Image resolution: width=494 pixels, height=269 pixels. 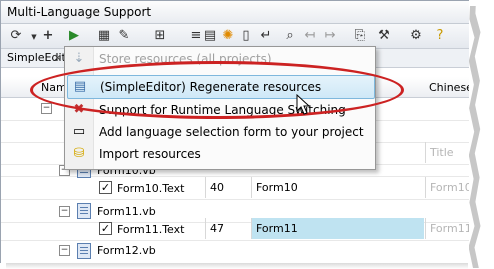 What do you see at coordinates (210, 36) in the screenshot?
I see `table-icon: ▤` at bounding box center [210, 36].